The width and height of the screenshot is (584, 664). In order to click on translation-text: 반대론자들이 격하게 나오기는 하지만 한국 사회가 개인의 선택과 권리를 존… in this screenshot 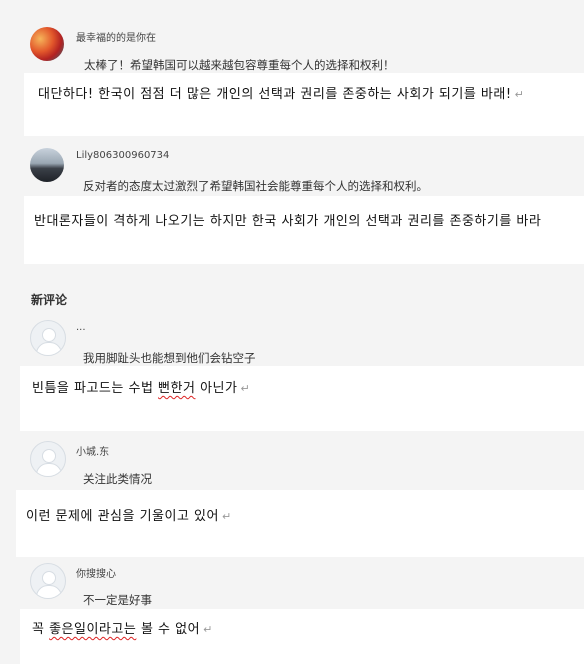, I will do `click(288, 221)`.